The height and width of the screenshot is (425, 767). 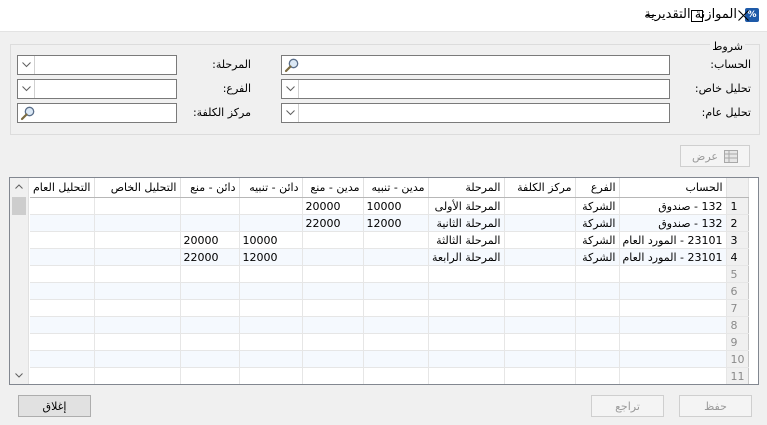 What do you see at coordinates (737, 188) in the screenshot?
I see `row-number-header` at bounding box center [737, 188].